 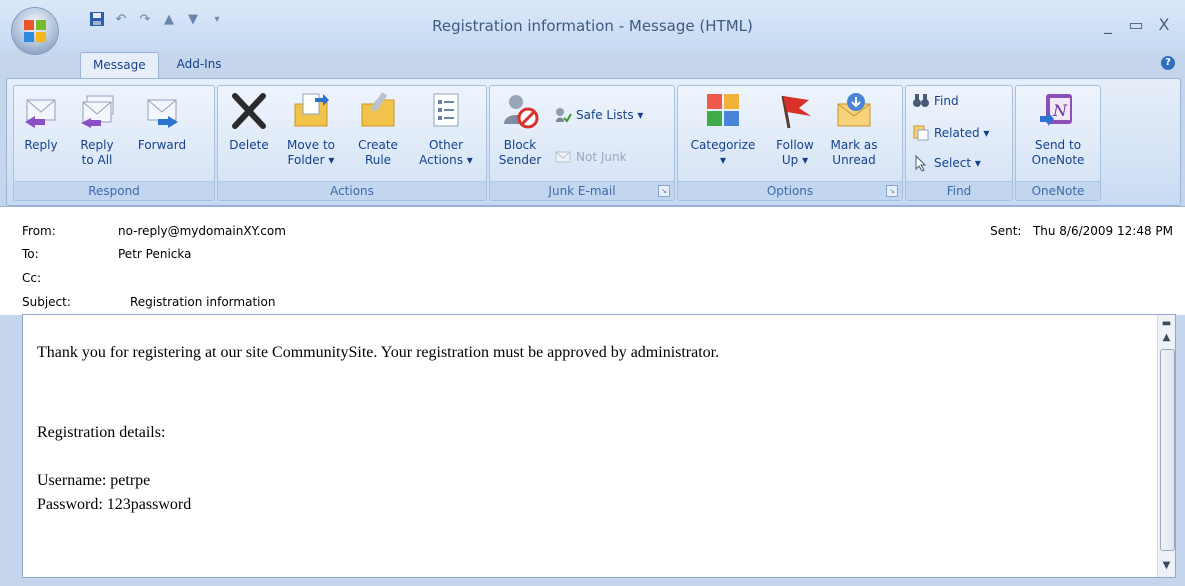 I want to click on group-label-junk-email: Junk E-mail, so click(x=582, y=190).